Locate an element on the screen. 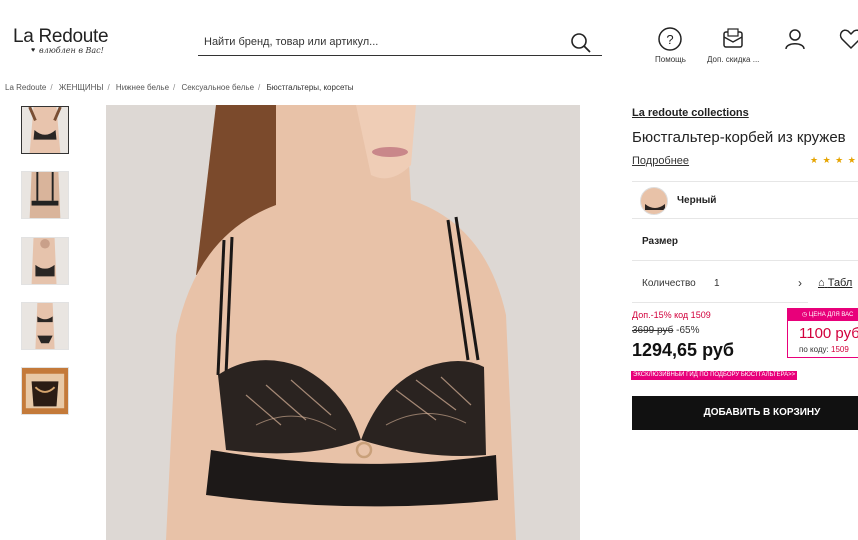  breadcrumb-item: Сексуальное белье is located at coordinates (218, 87).